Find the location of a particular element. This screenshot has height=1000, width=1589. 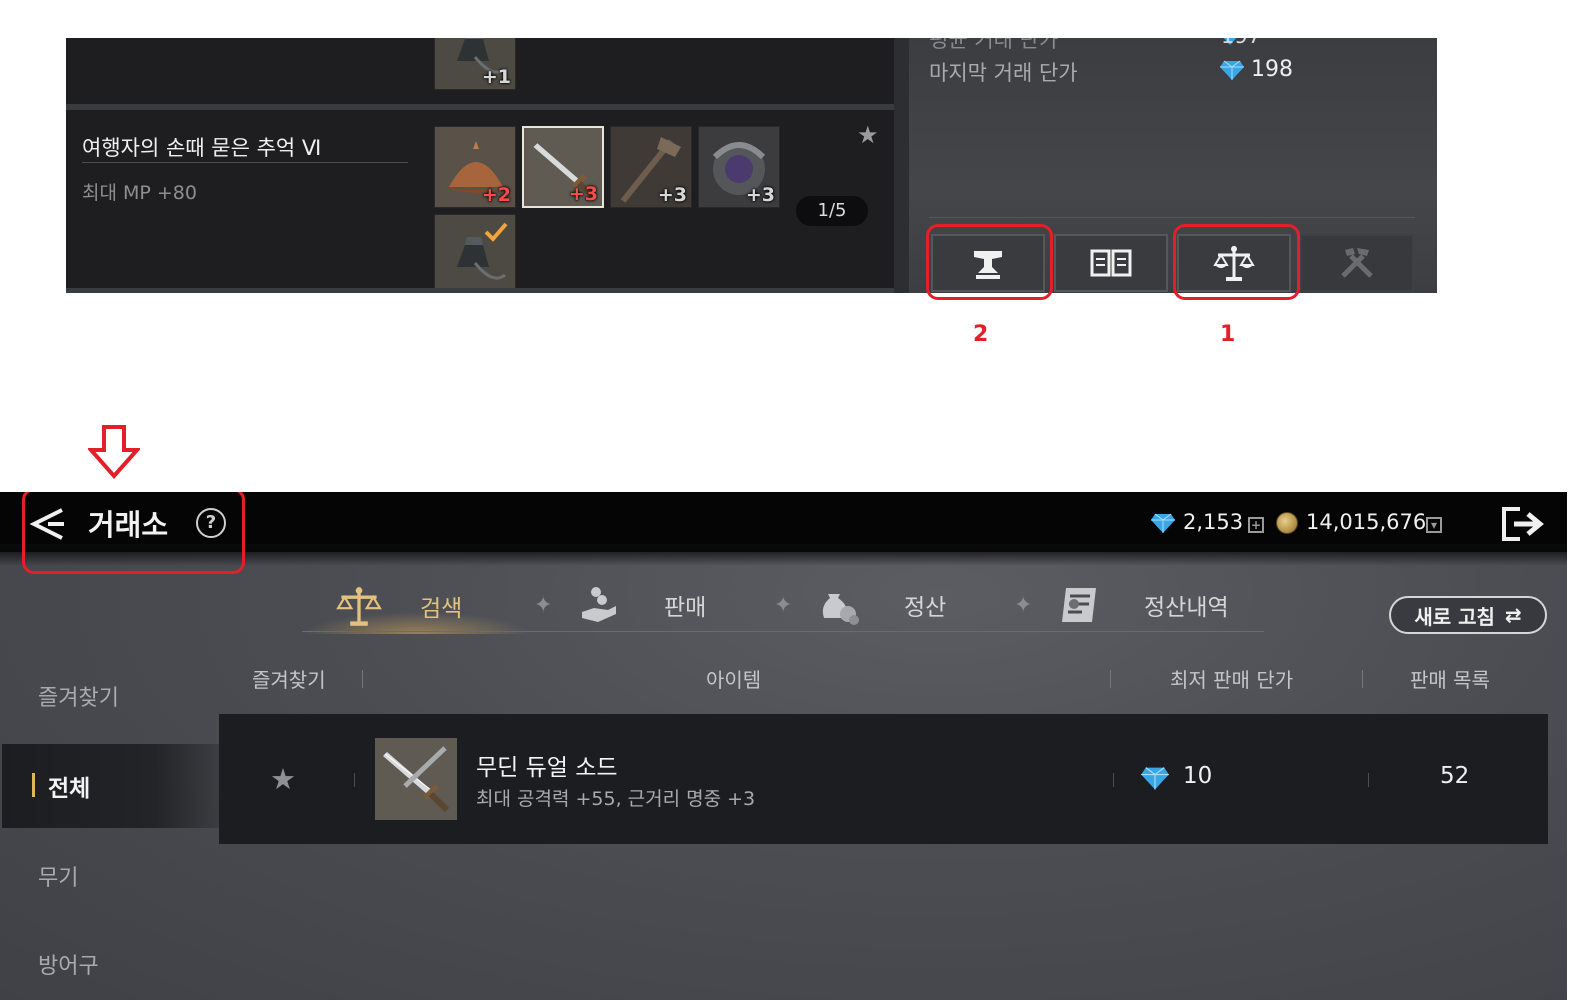

item-name: 무딘 듀얼 소드 is located at coordinates (547, 768).